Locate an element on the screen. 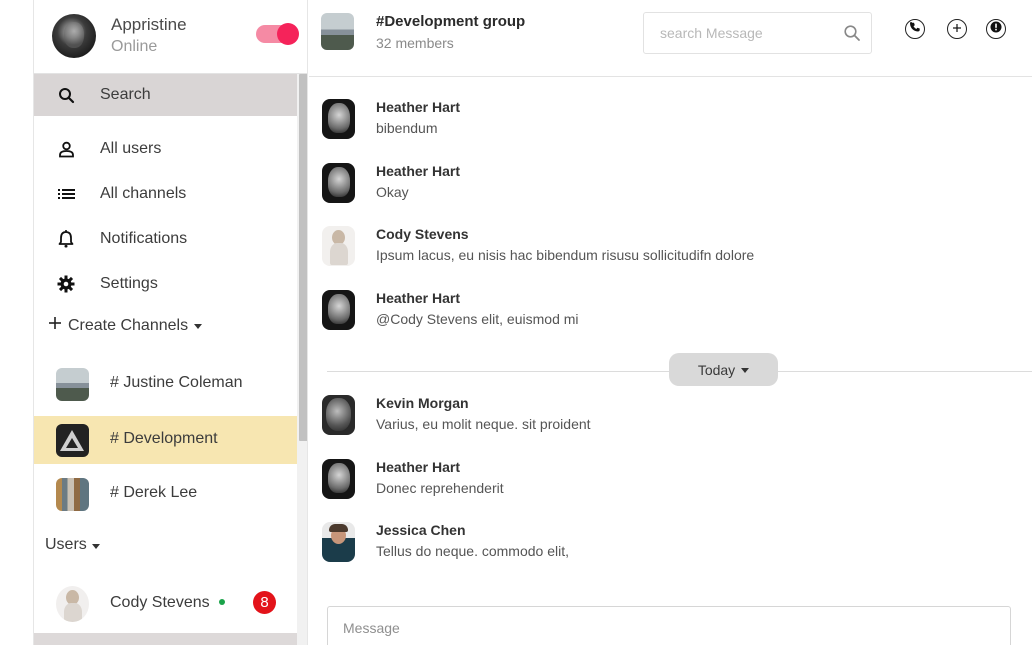  sidebar-item-all-channels: All channels is located at coordinates (165, 194).